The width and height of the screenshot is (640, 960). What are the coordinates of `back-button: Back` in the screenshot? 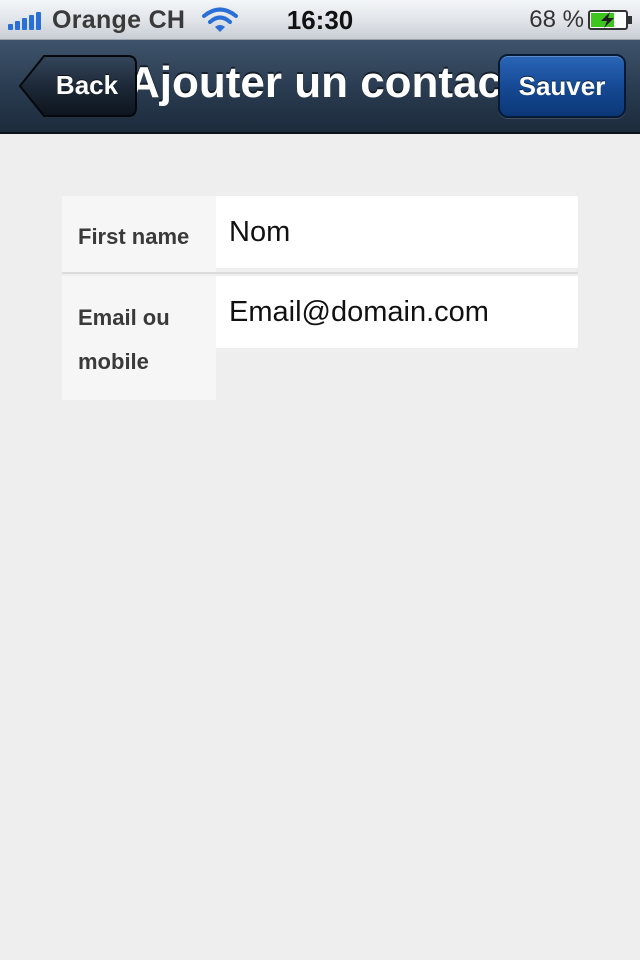 It's located at (78, 86).